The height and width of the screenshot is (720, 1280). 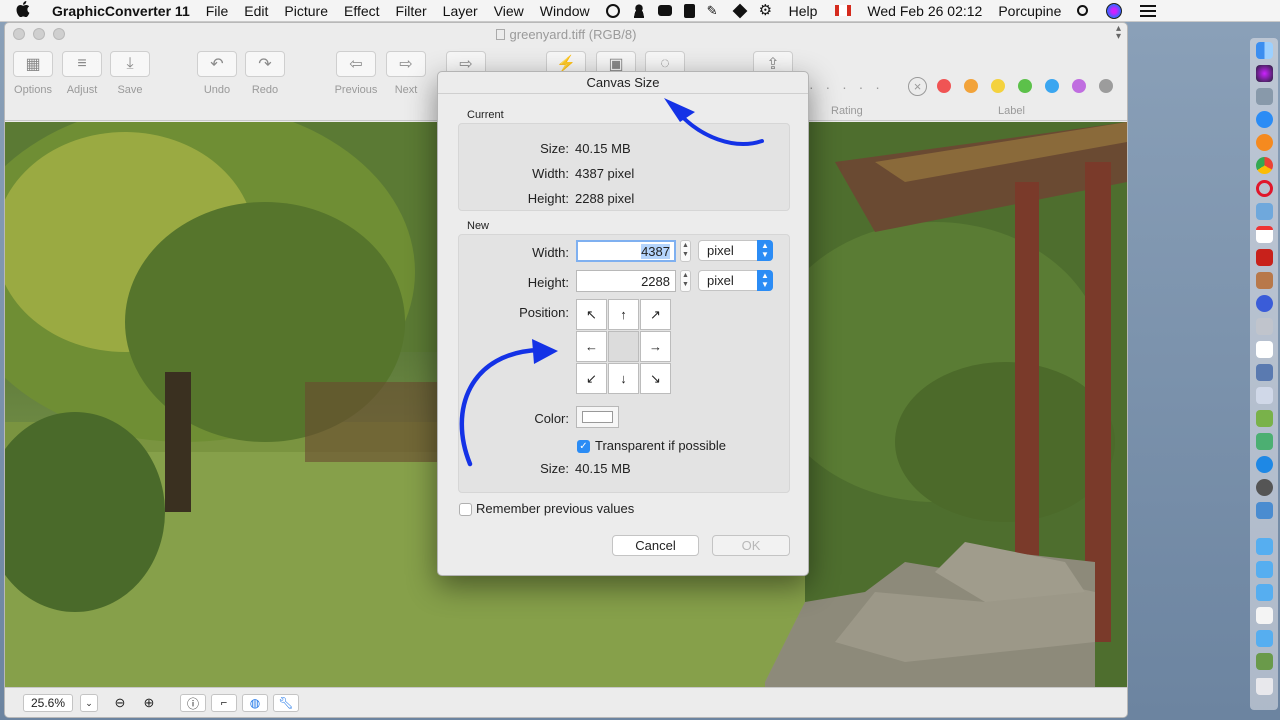 What do you see at coordinates (611, 282) in the screenshot?
I see `annotation-arrows` at bounding box center [611, 282].